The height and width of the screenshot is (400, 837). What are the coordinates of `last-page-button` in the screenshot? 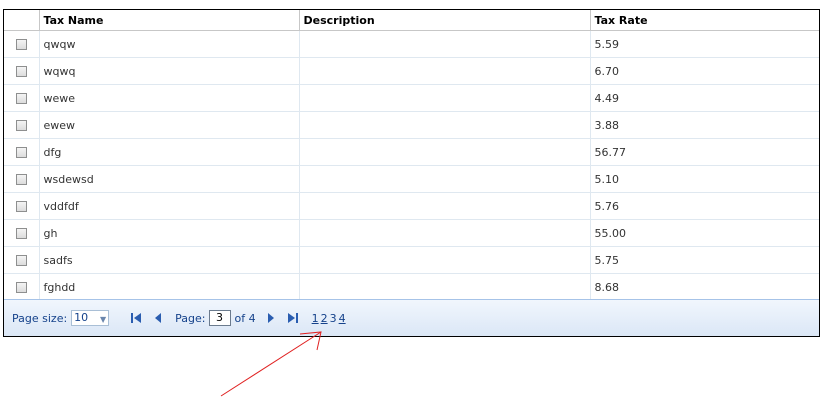 It's located at (293, 318).